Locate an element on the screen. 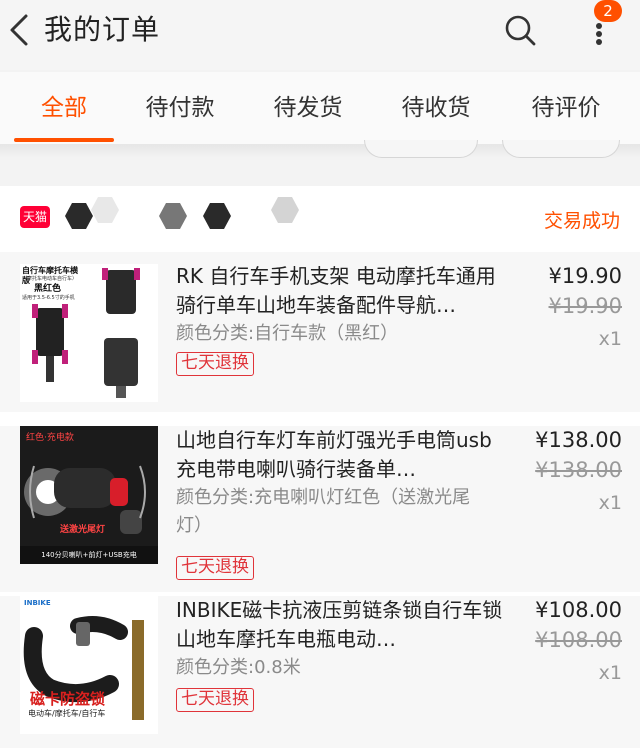 The height and width of the screenshot is (748, 640). thumb-caption: 电动车/摩托车/自行车 is located at coordinates (67, 713).